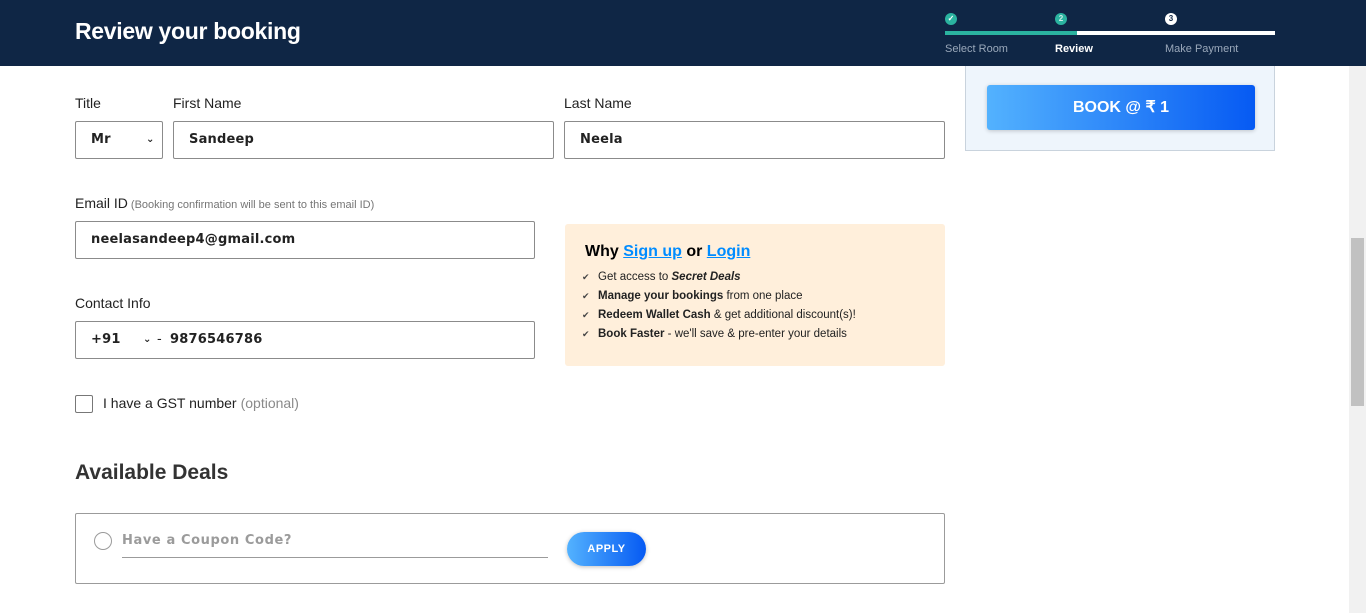  What do you see at coordinates (652, 251) in the screenshot?
I see `signup-link: Sign up` at bounding box center [652, 251].